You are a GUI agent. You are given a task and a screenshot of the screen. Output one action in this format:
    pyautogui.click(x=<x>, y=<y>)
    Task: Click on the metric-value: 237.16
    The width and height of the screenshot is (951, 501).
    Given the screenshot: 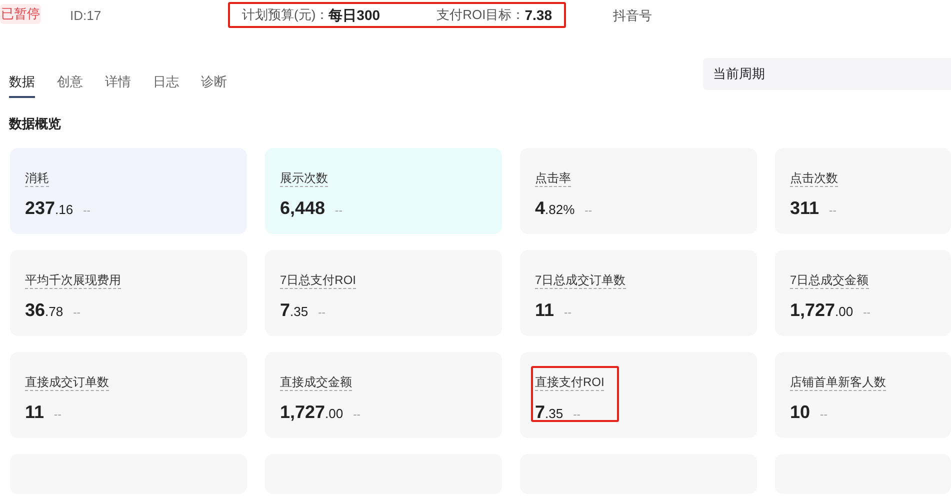 What is the action you would take?
    pyautogui.click(x=49, y=208)
    